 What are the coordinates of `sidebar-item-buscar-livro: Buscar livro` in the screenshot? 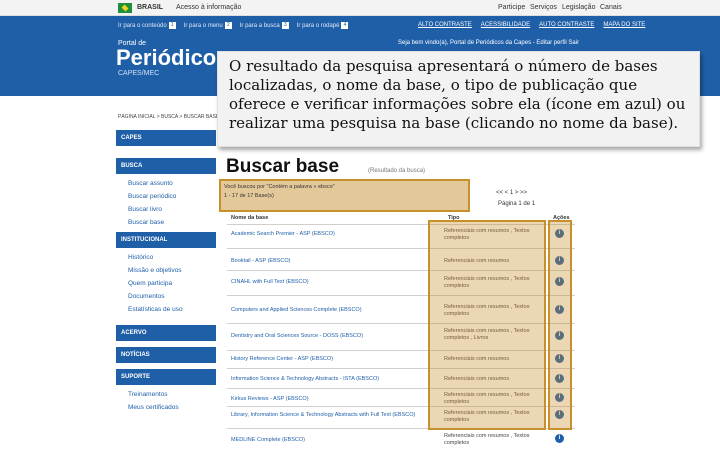 It's located at (166, 212).